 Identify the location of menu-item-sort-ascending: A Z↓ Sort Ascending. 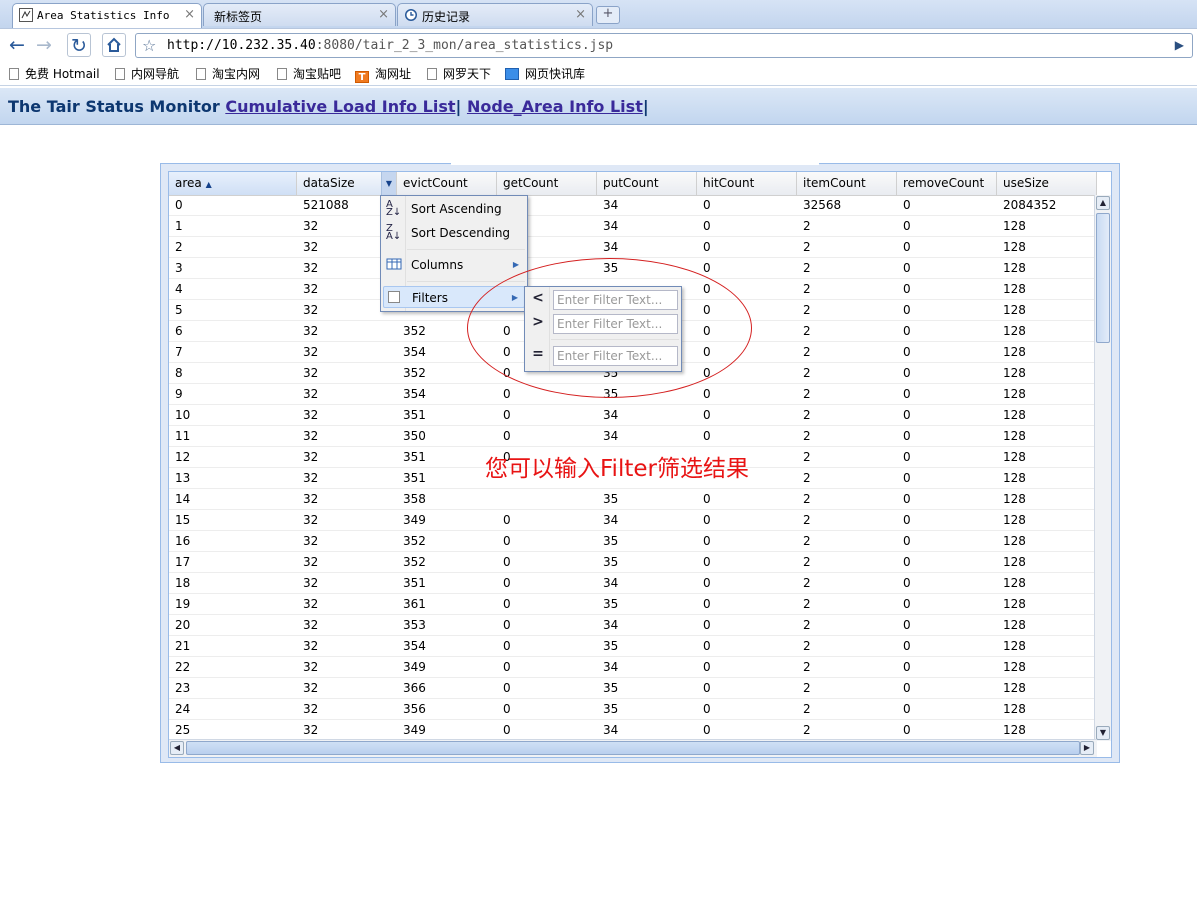
(454, 209).